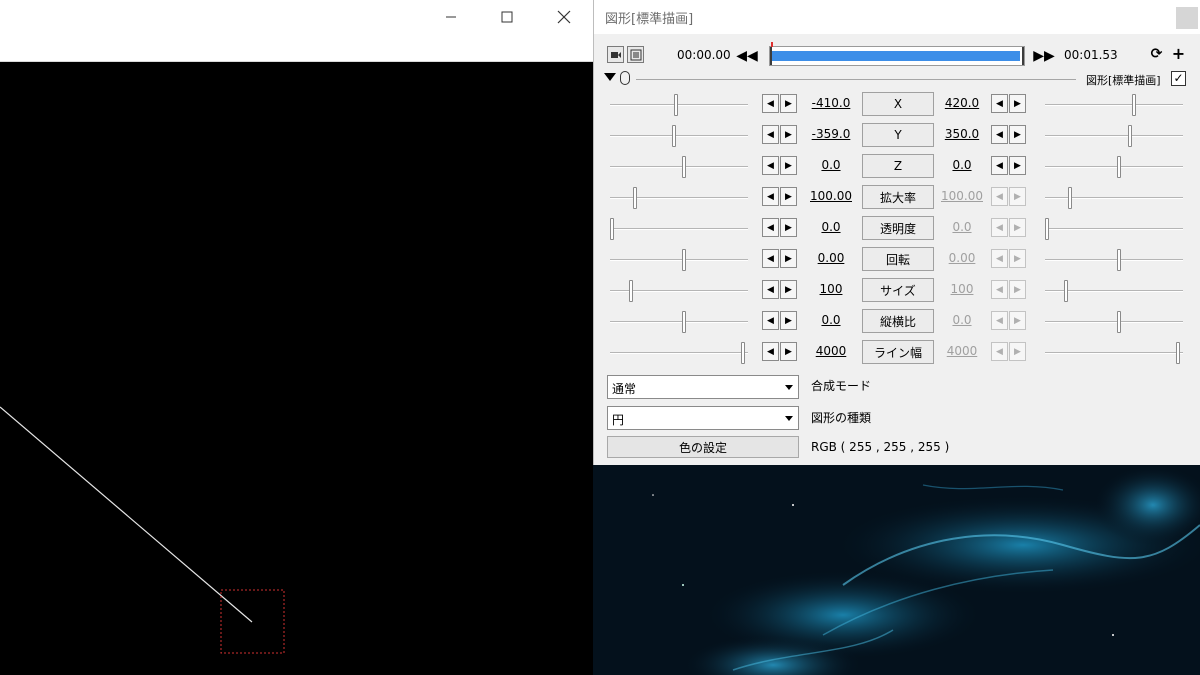  I want to click on param-end-value: 350.0, so click(962, 134).